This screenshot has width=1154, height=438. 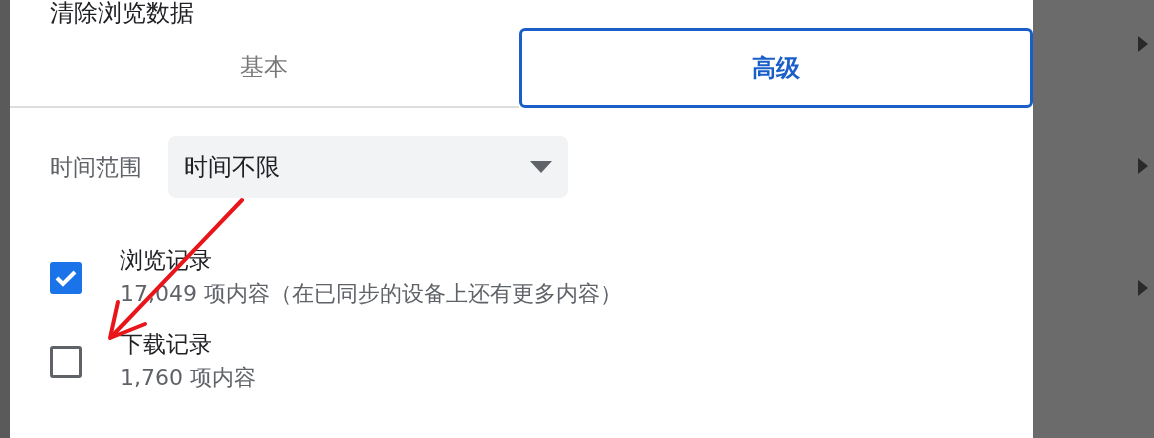 What do you see at coordinates (166, 344) in the screenshot?
I see `item-title: 下载记录` at bounding box center [166, 344].